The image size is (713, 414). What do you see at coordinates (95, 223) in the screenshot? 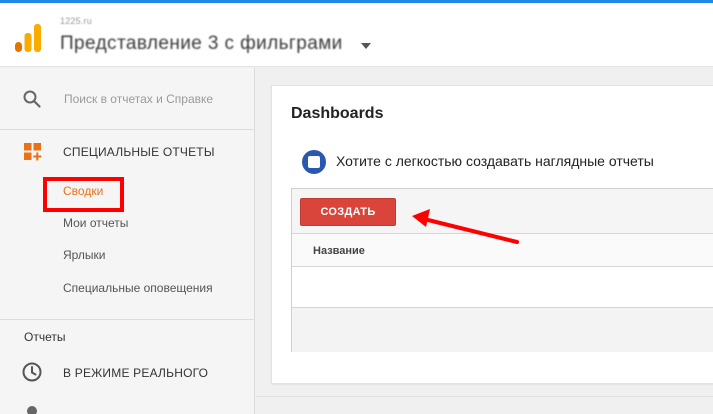
I see `sidebar-item-my-reports: Мои отчеты` at bounding box center [95, 223].